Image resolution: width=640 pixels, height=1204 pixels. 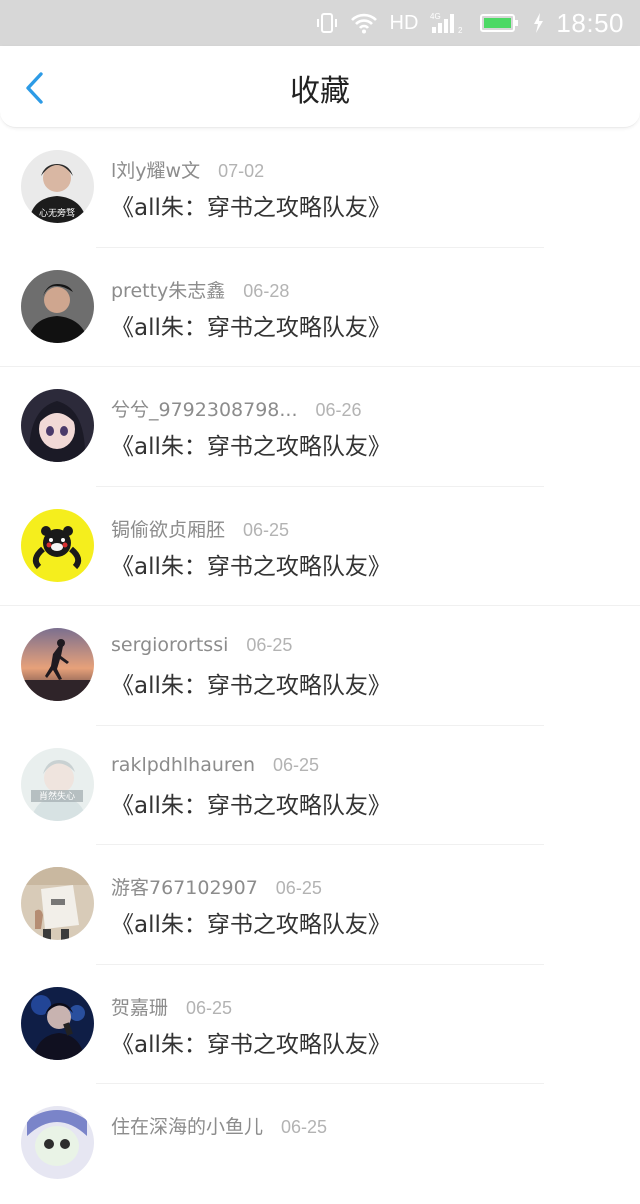 I want to click on avatar: 心无旁骛, so click(x=57, y=186).